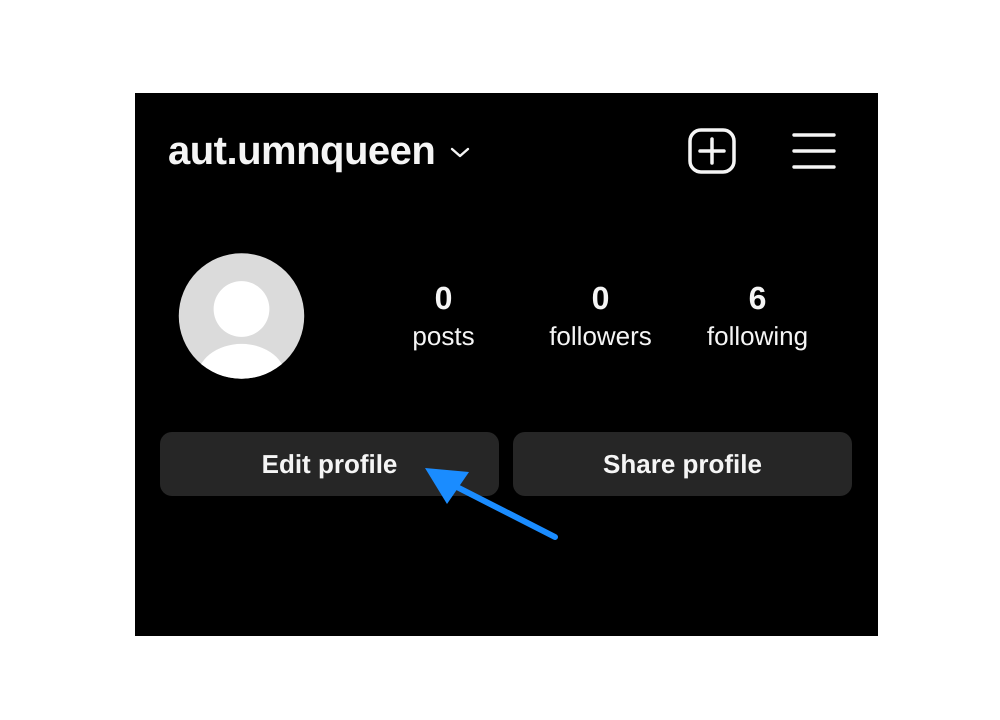  Describe the element at coordinates (600, 336) in the screenshot. I see `stat-label: followers` at that location.